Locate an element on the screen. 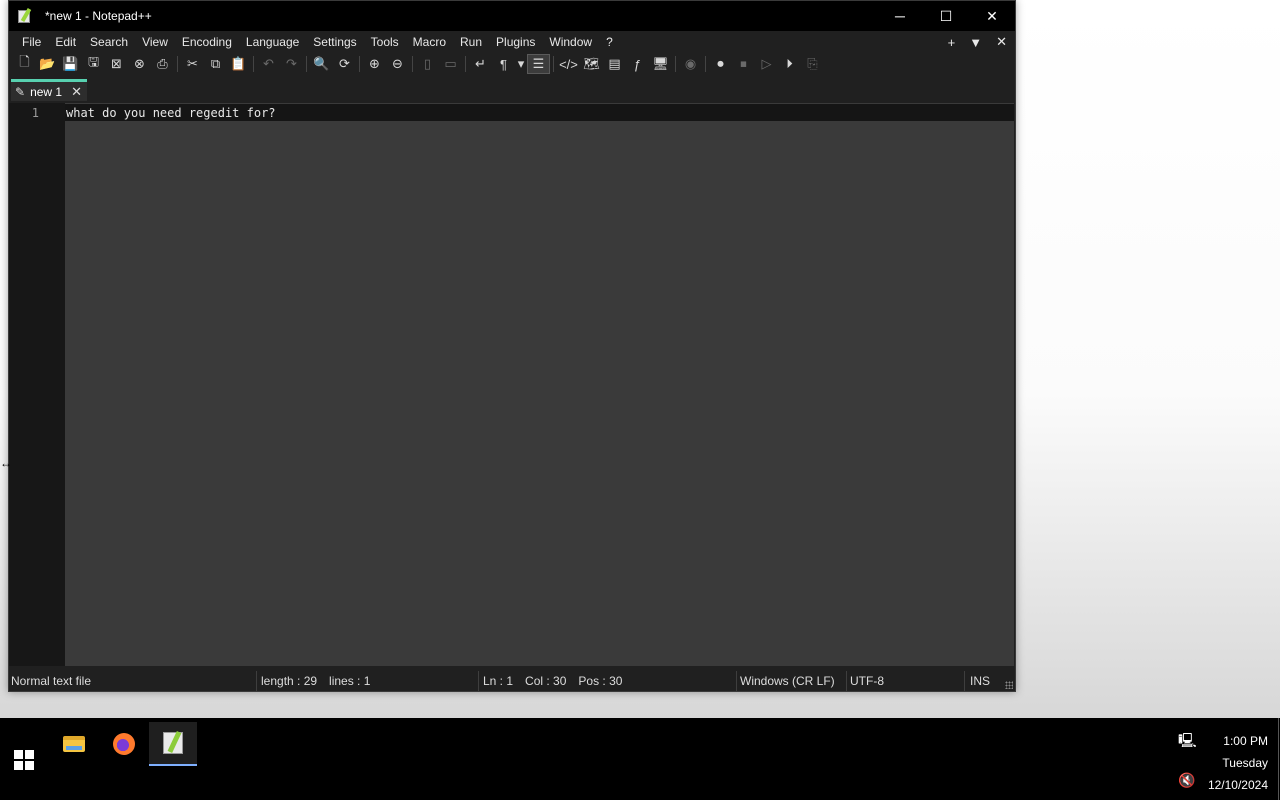 This screenshot has width=1280, height=800. zoom-out-icon: ⊖ is located at coordinates (397, 64).